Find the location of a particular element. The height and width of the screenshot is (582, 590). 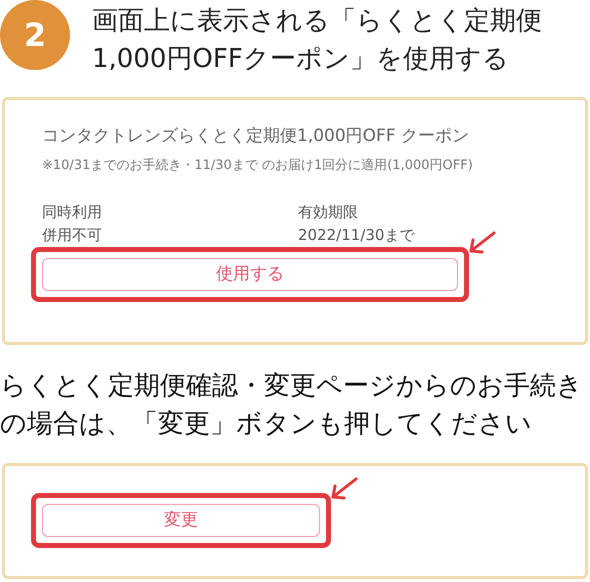

coupon-note: ※10/31までのお手続き・11/30まで のお届け1回分に適用(1,000円OFF) is located at coordinates (258, 165).